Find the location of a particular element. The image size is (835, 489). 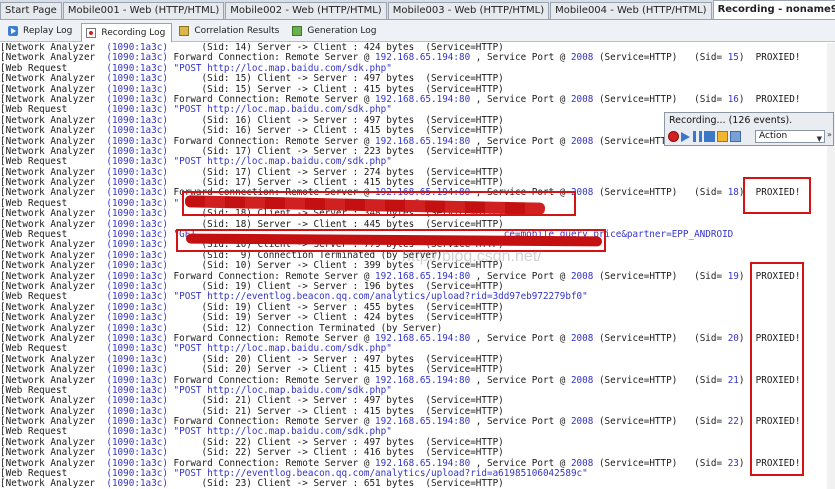

insert-step-icon is located at coordinates (735, 136).